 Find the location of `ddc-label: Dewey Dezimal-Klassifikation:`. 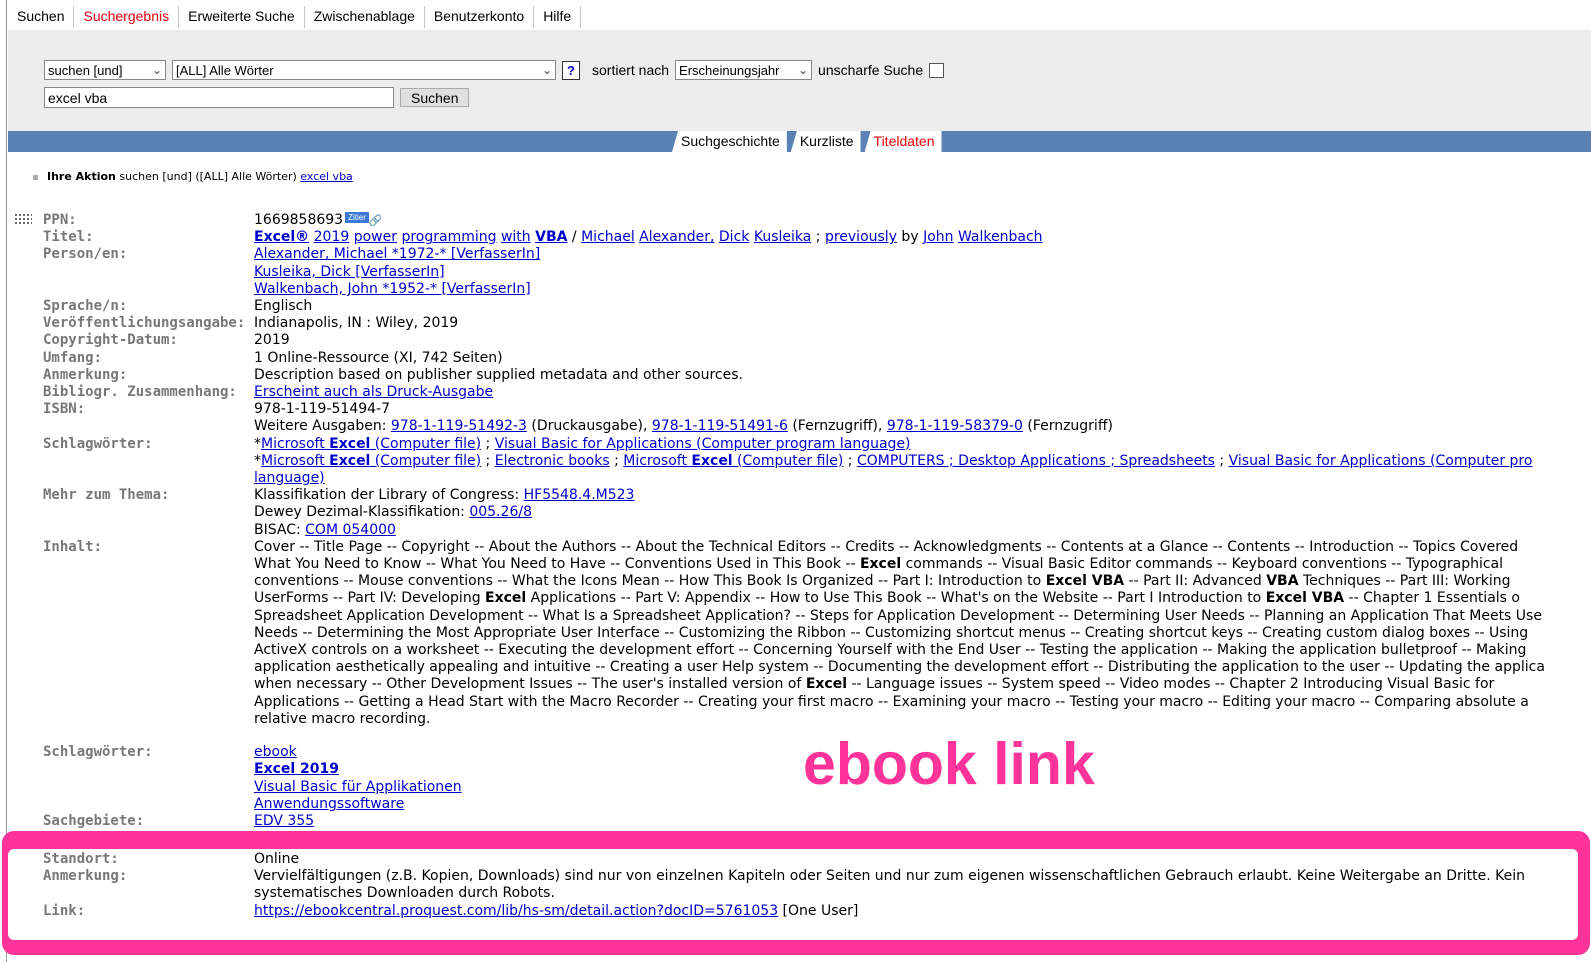

ddc-label: Dewey Dezimal-Klassifikation: is located at coordinates (362, 512).